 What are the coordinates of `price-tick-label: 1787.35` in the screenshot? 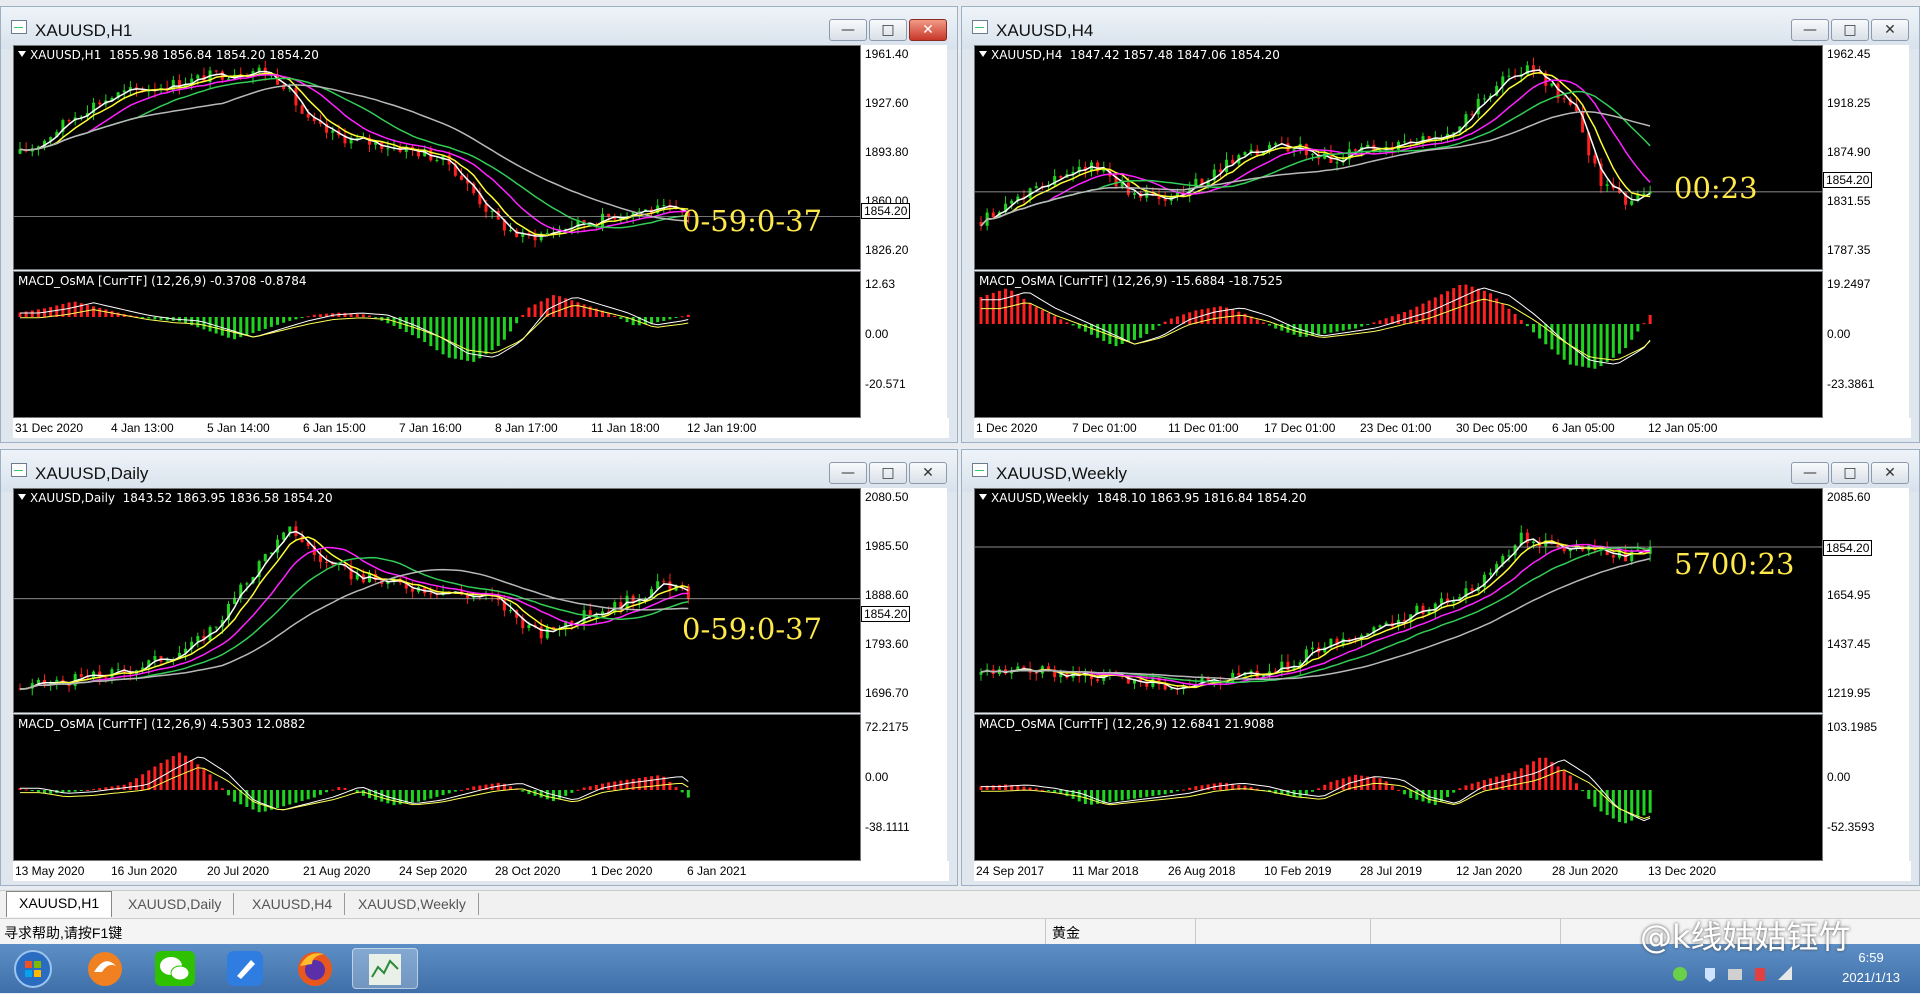 It's located at (1849, 250).